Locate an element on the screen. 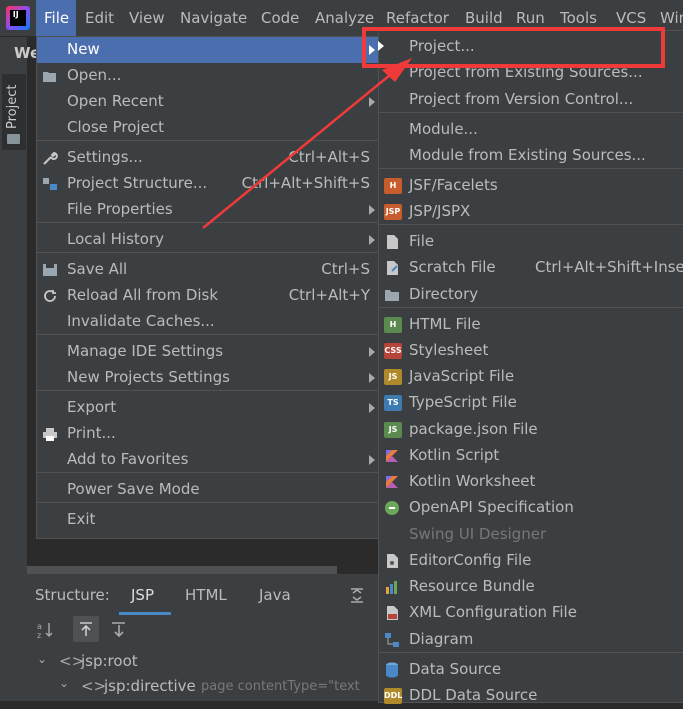 The height and width of the screenshot is (709, 683). css-icon: CSS is located at coordinates (393, 351).